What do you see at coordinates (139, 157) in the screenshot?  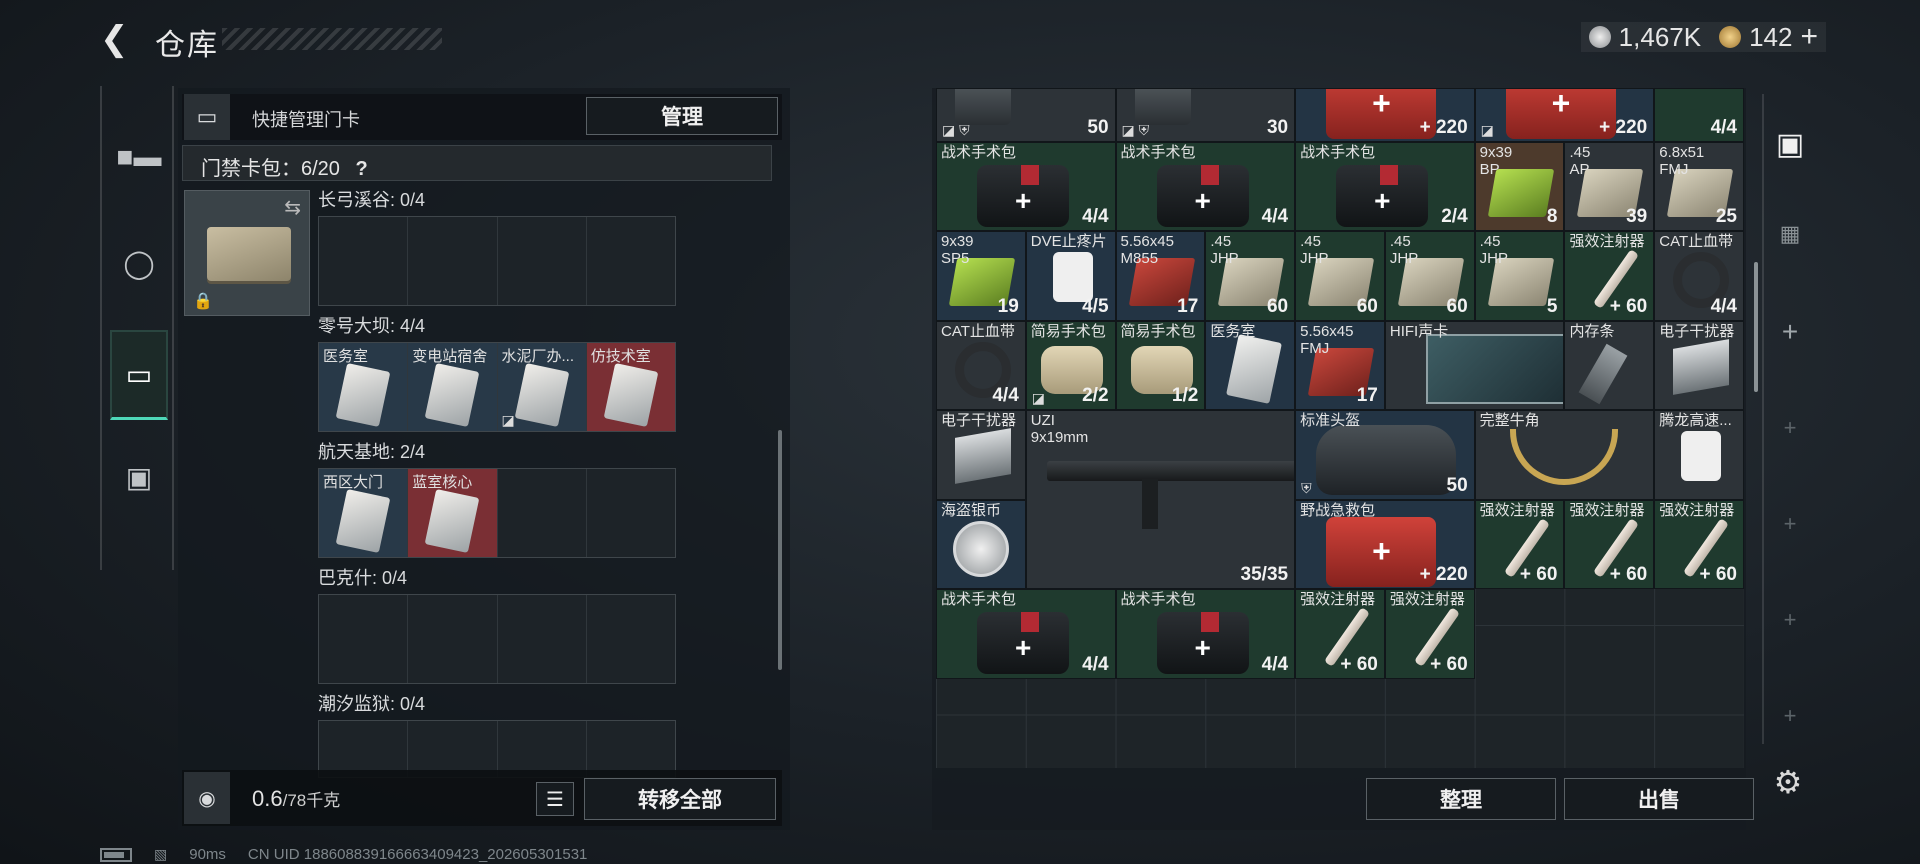 I see `nav-weapons: ■▬` at bounding box center [139, 157].